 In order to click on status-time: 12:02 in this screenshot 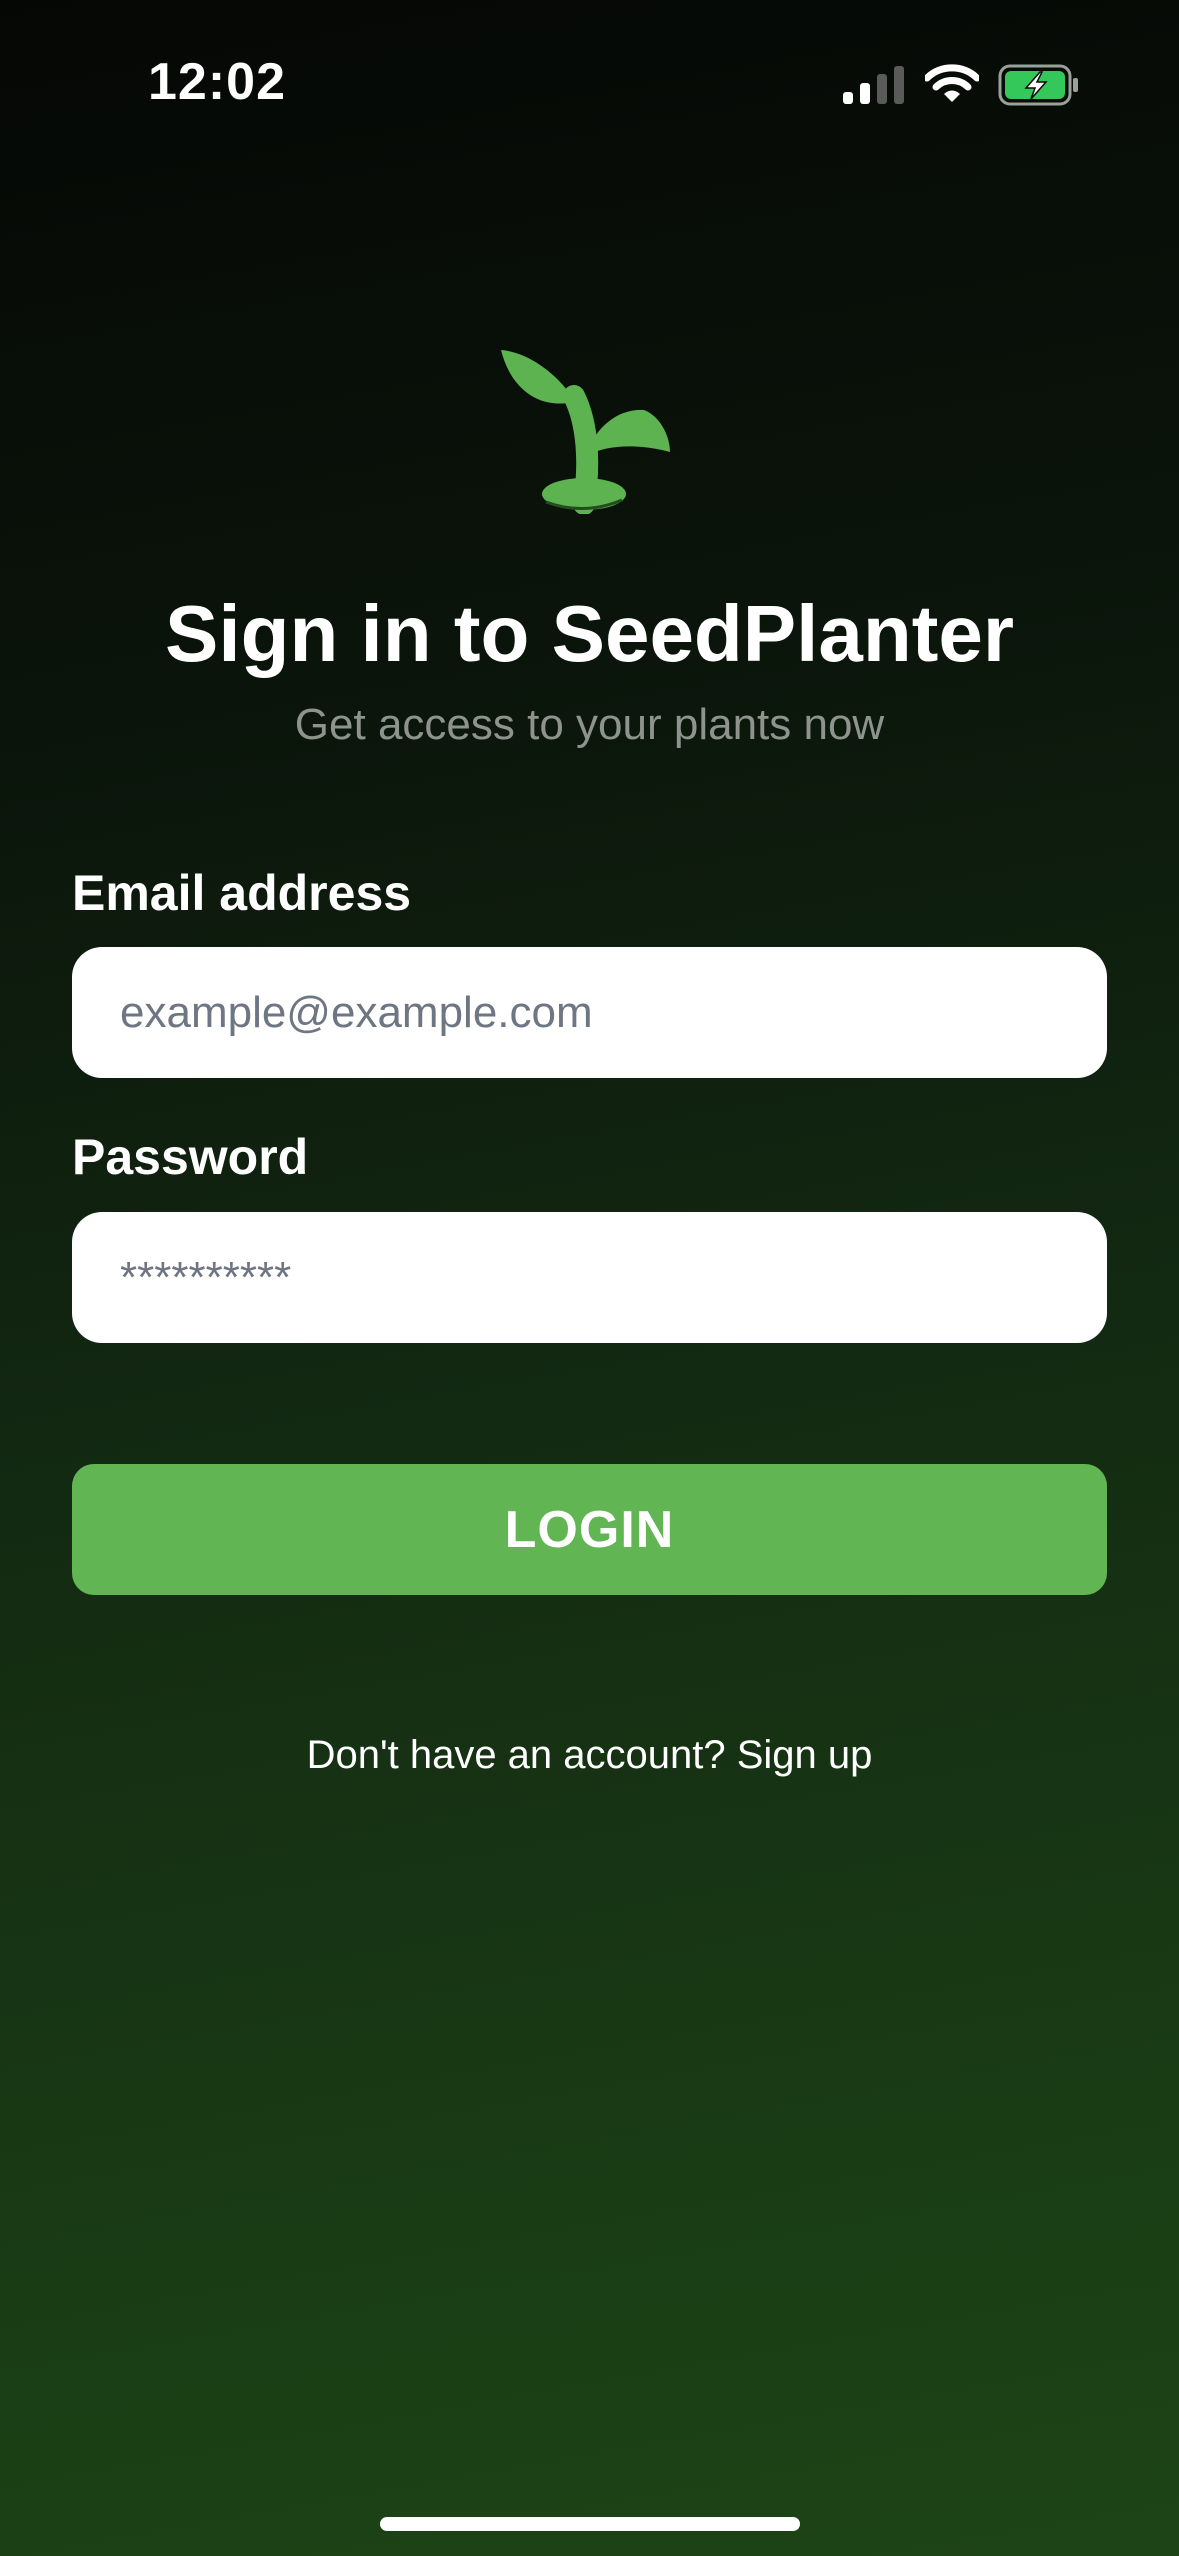, I will do `click(217, 82)`.